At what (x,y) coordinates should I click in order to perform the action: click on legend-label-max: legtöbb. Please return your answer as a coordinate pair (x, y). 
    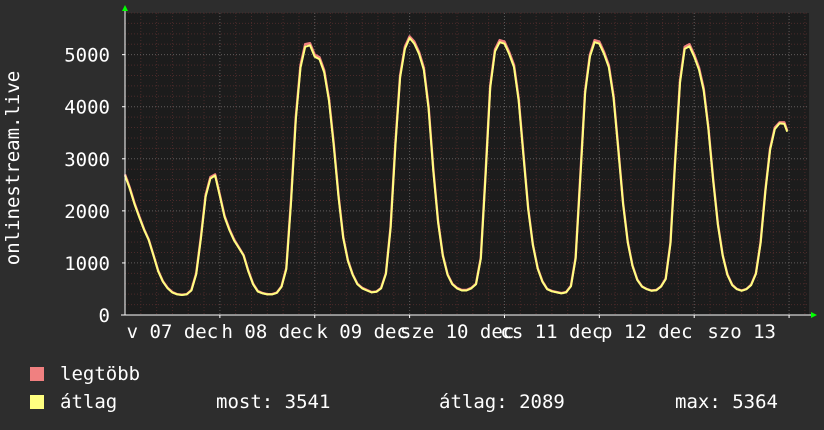
    Looking at the image, I should click on (100, 374).